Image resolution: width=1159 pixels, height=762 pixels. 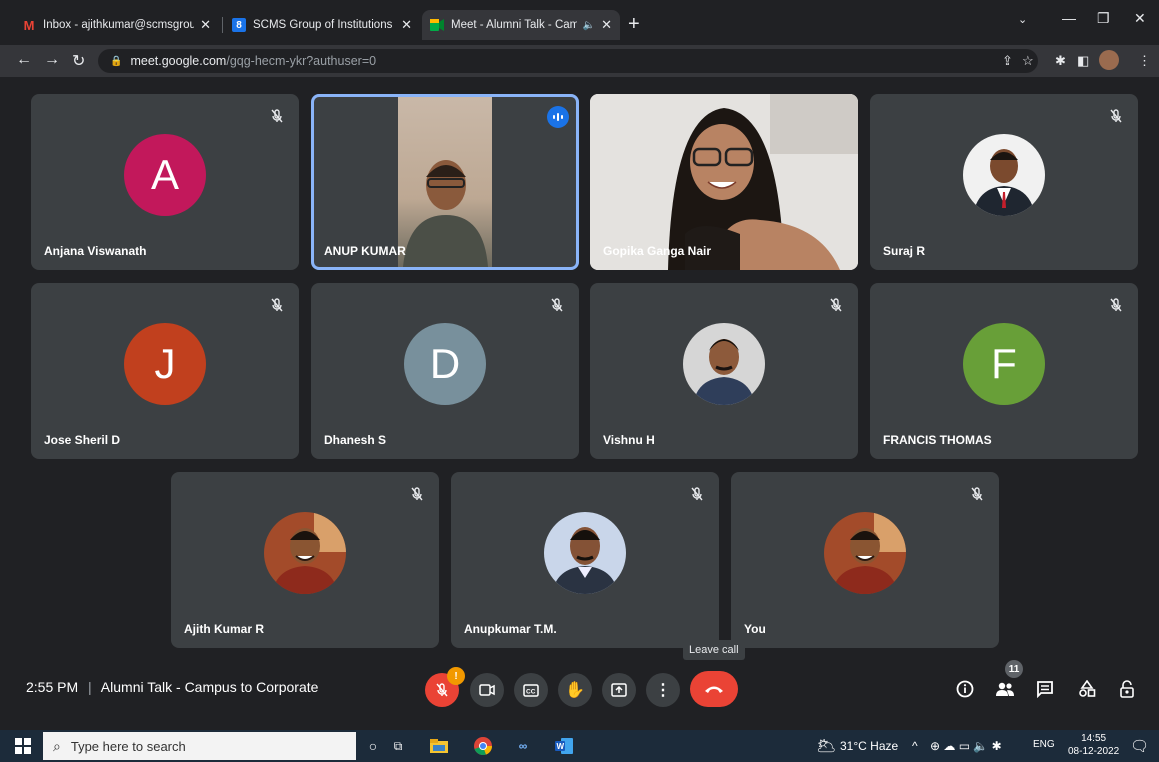 I want to click on extensions-icon: ✱, so click(x=1060, y=61).